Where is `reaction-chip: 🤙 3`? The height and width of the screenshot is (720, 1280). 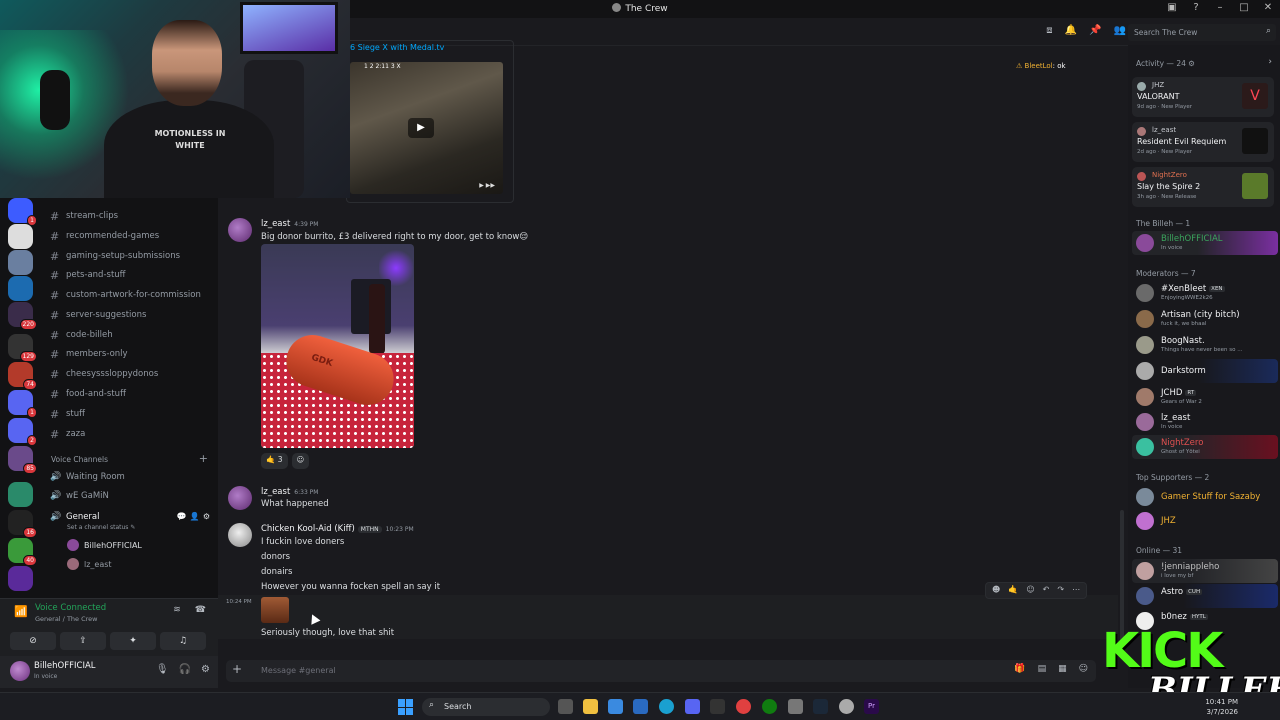 reaction-chip: 🤙 3 is located at coordinates (274, 461).